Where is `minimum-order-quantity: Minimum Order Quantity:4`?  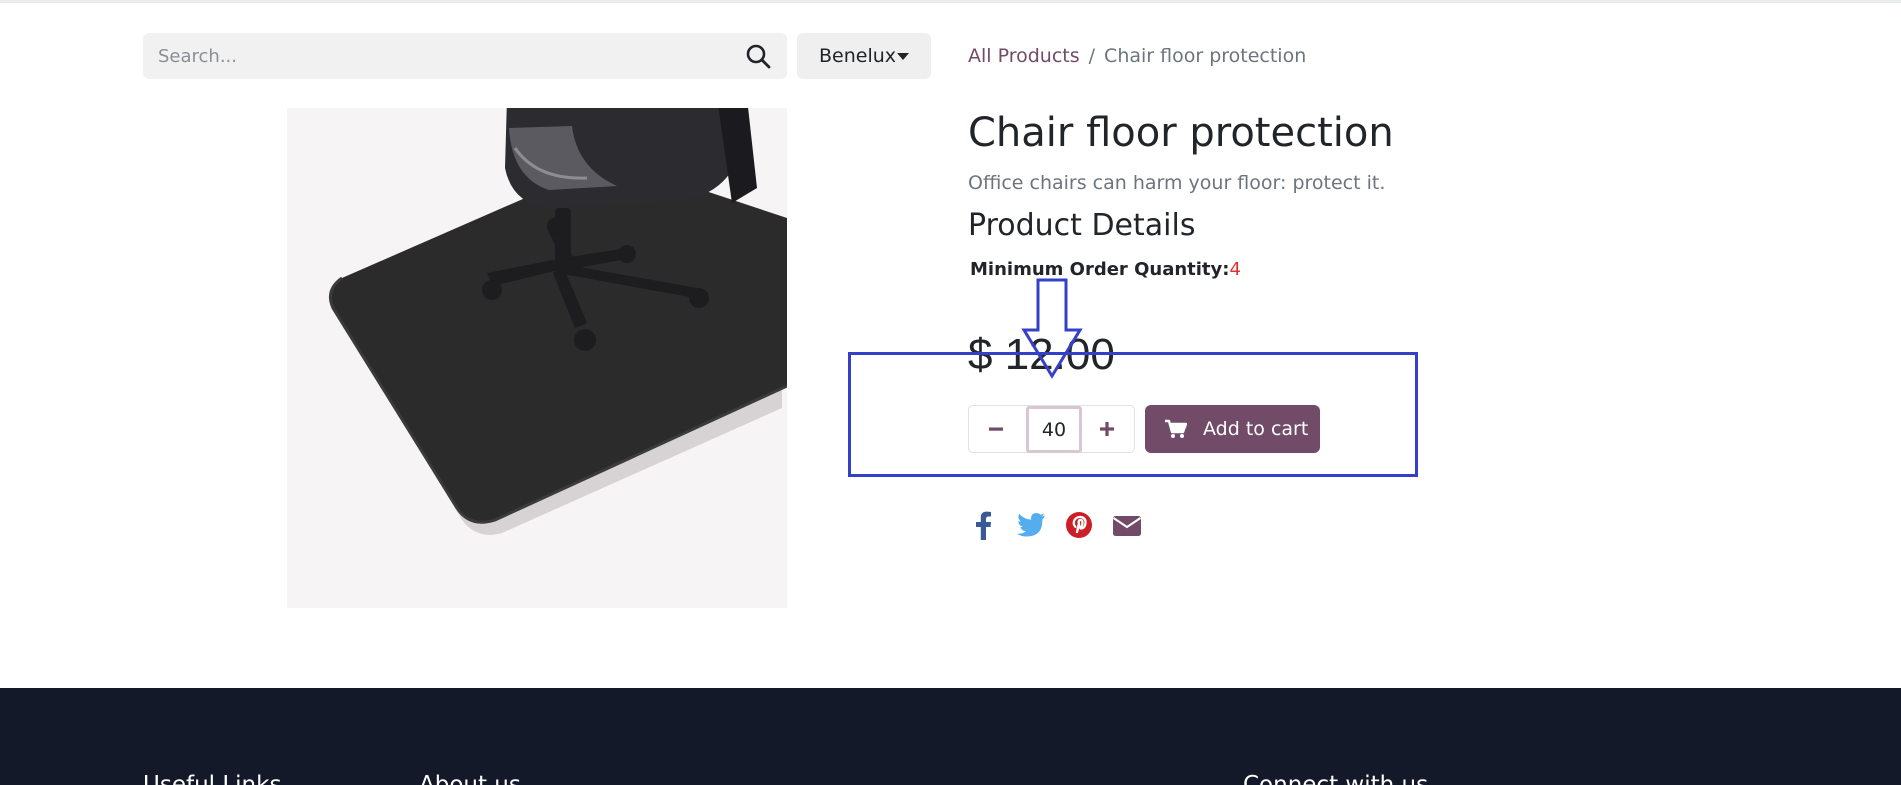 minimum-order-quantity: Minimum Order Quantity:4 is located at coordinates (1105, 269).